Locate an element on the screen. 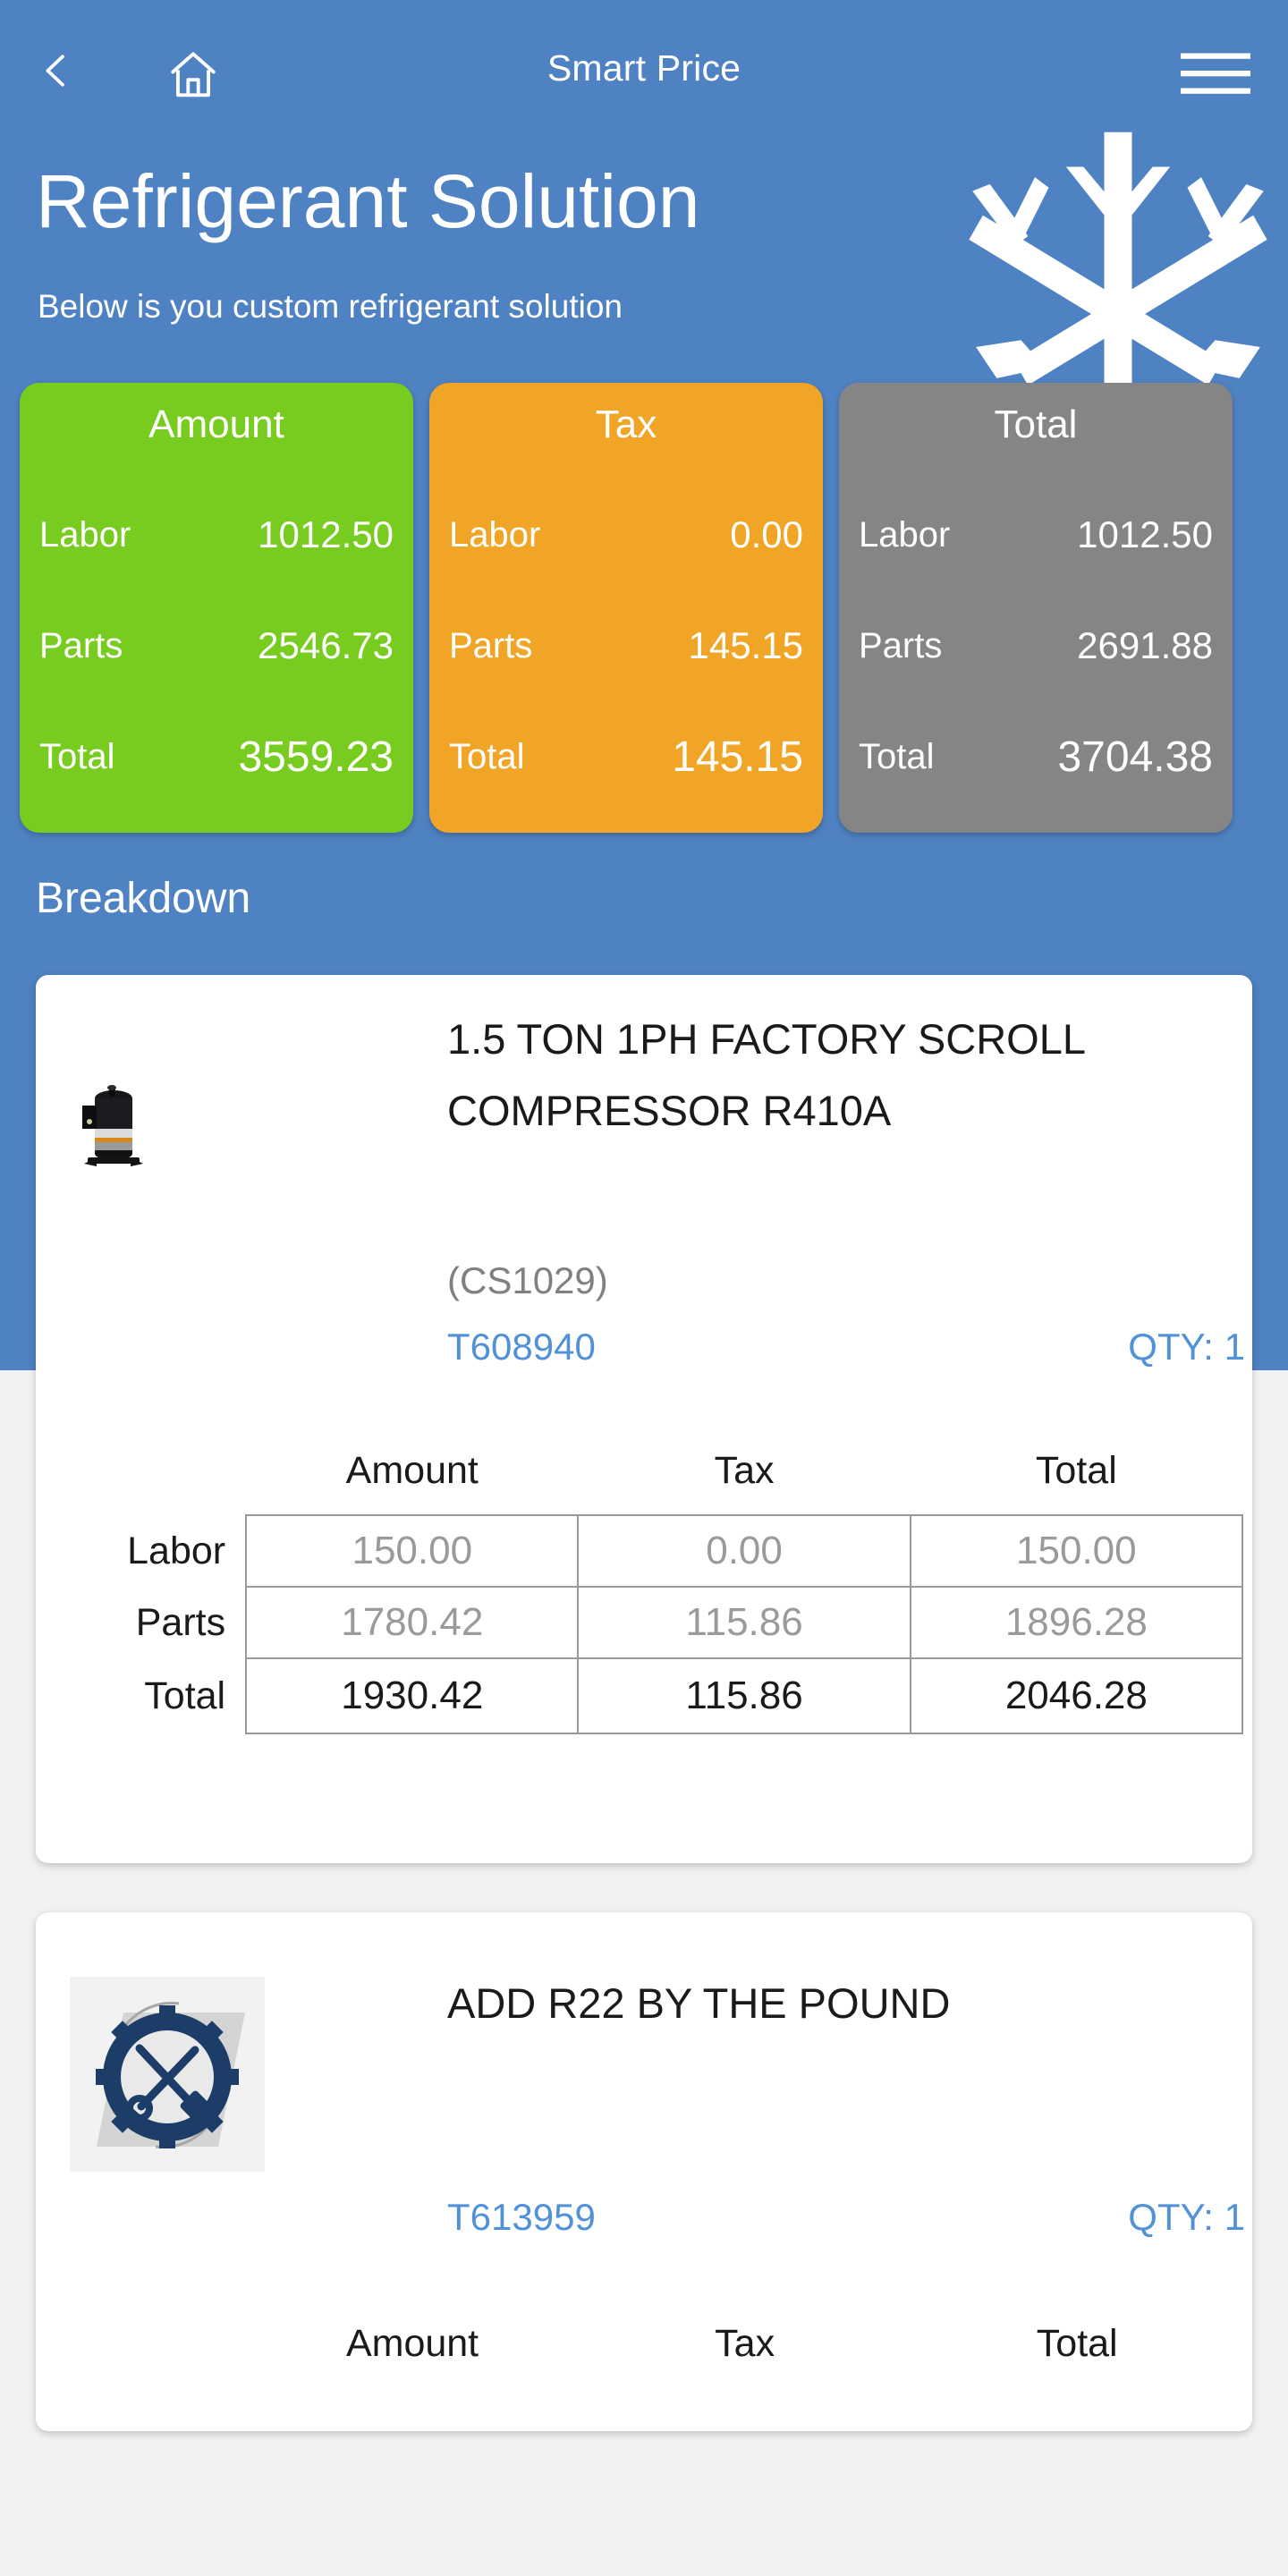 The width and height of the screenshot is (1288, 2576). summary-row-total: Total 145.15 is located at coordinates (626, 757).